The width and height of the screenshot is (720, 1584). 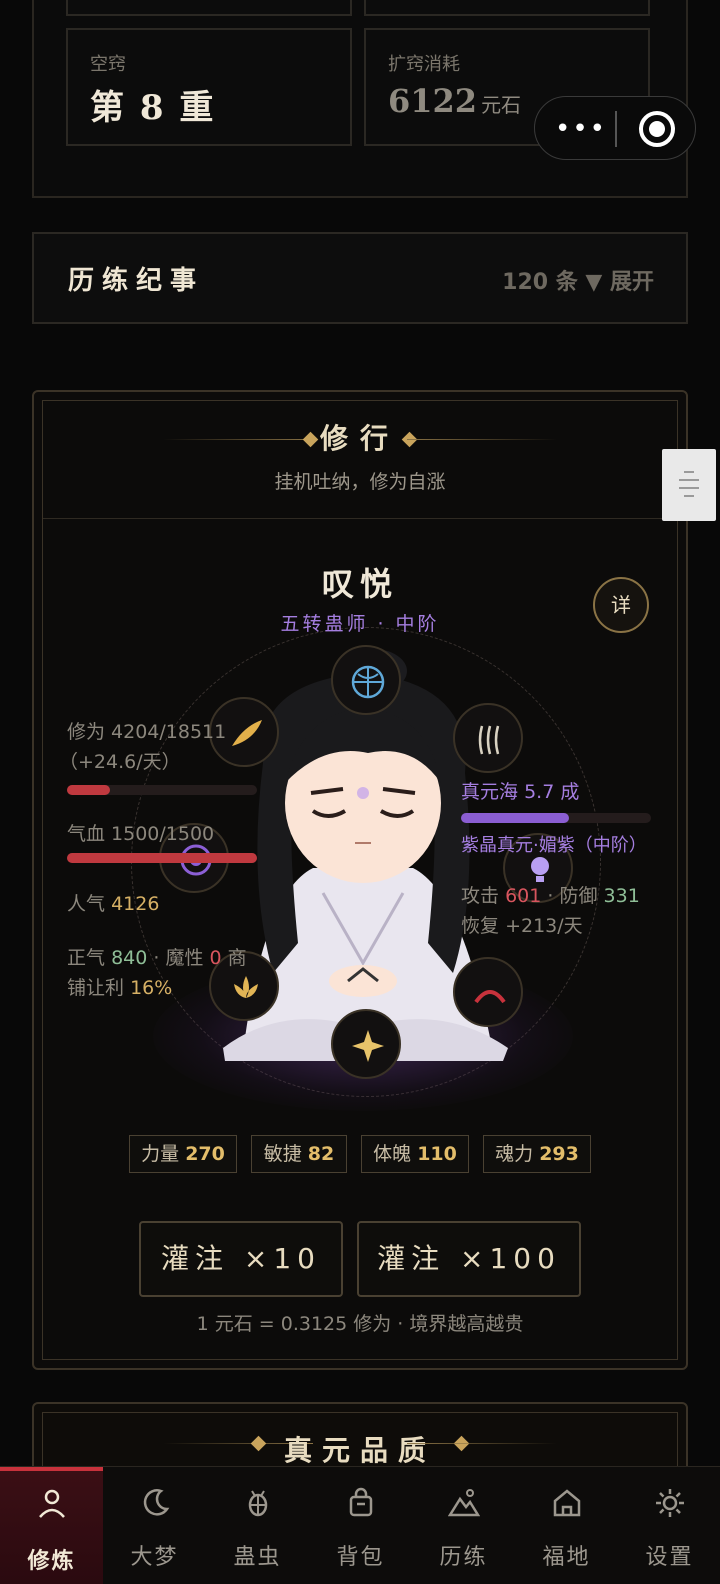 What do you see at coordinates (160, 1154) in the screenshot?
I see `attr-label: 力量` at bounding box center [160, 1154].